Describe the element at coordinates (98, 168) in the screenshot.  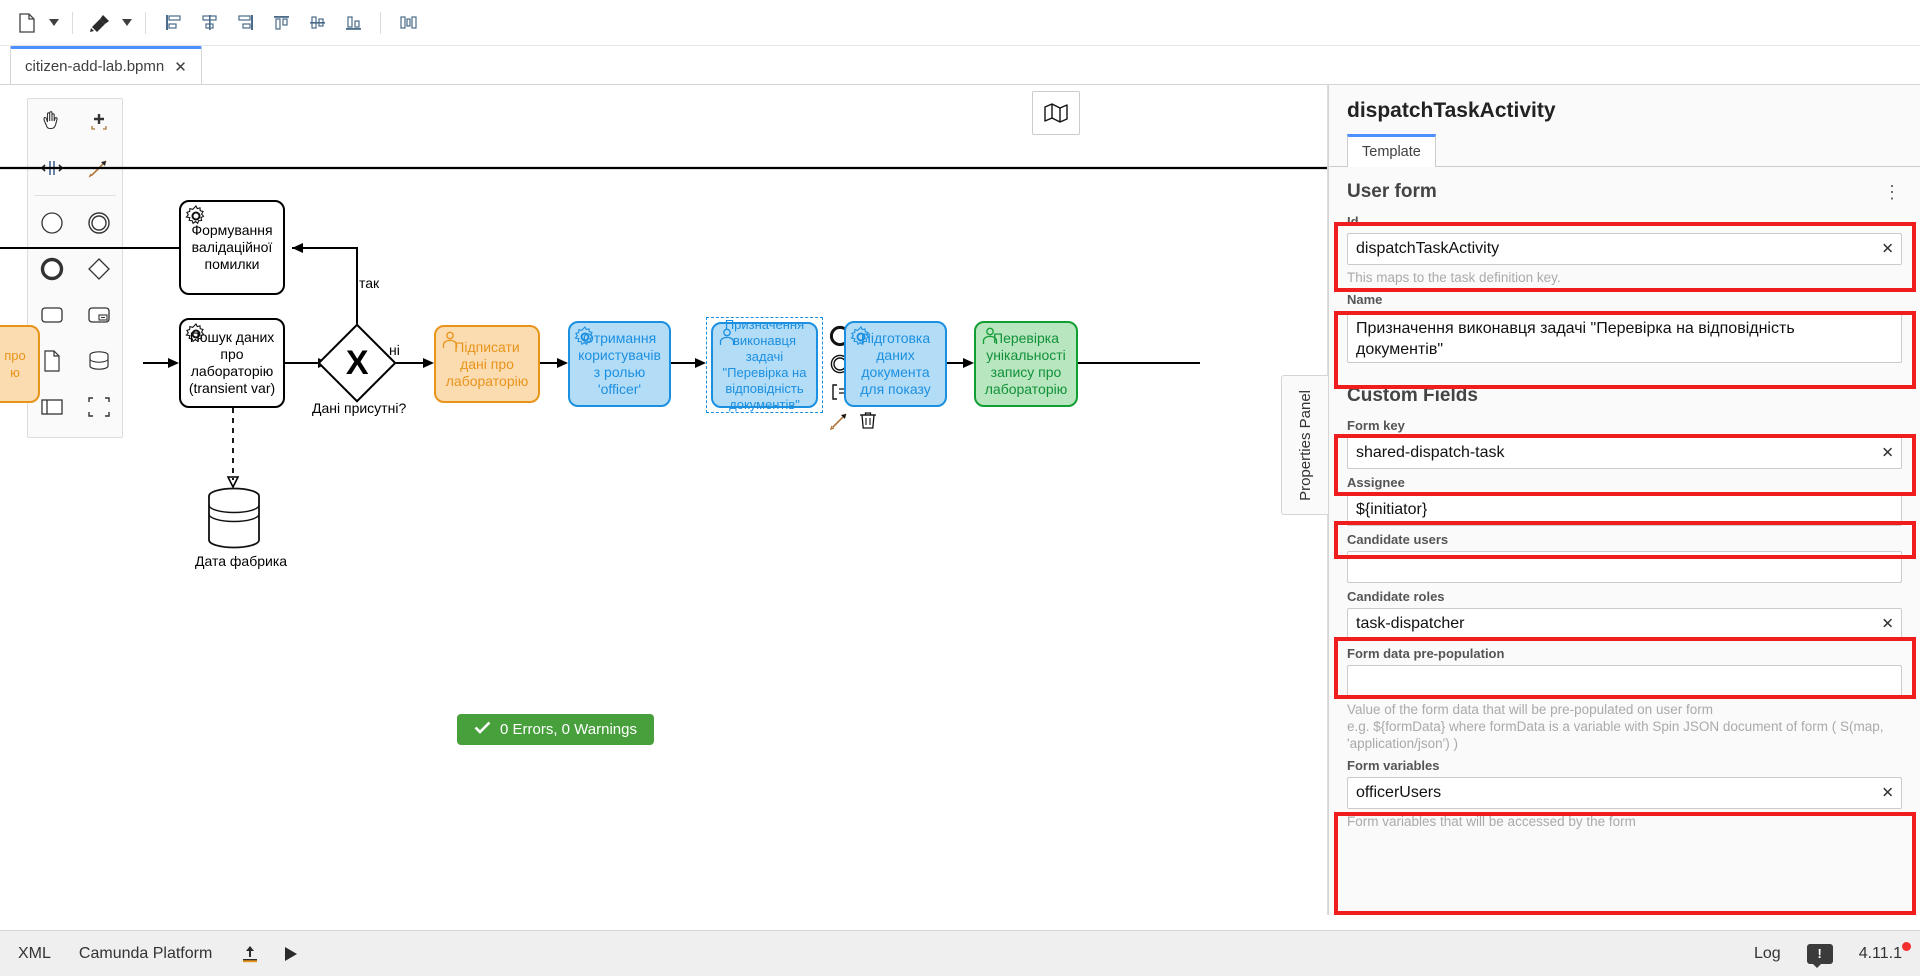
I see `palette-connect-tool` at that location.